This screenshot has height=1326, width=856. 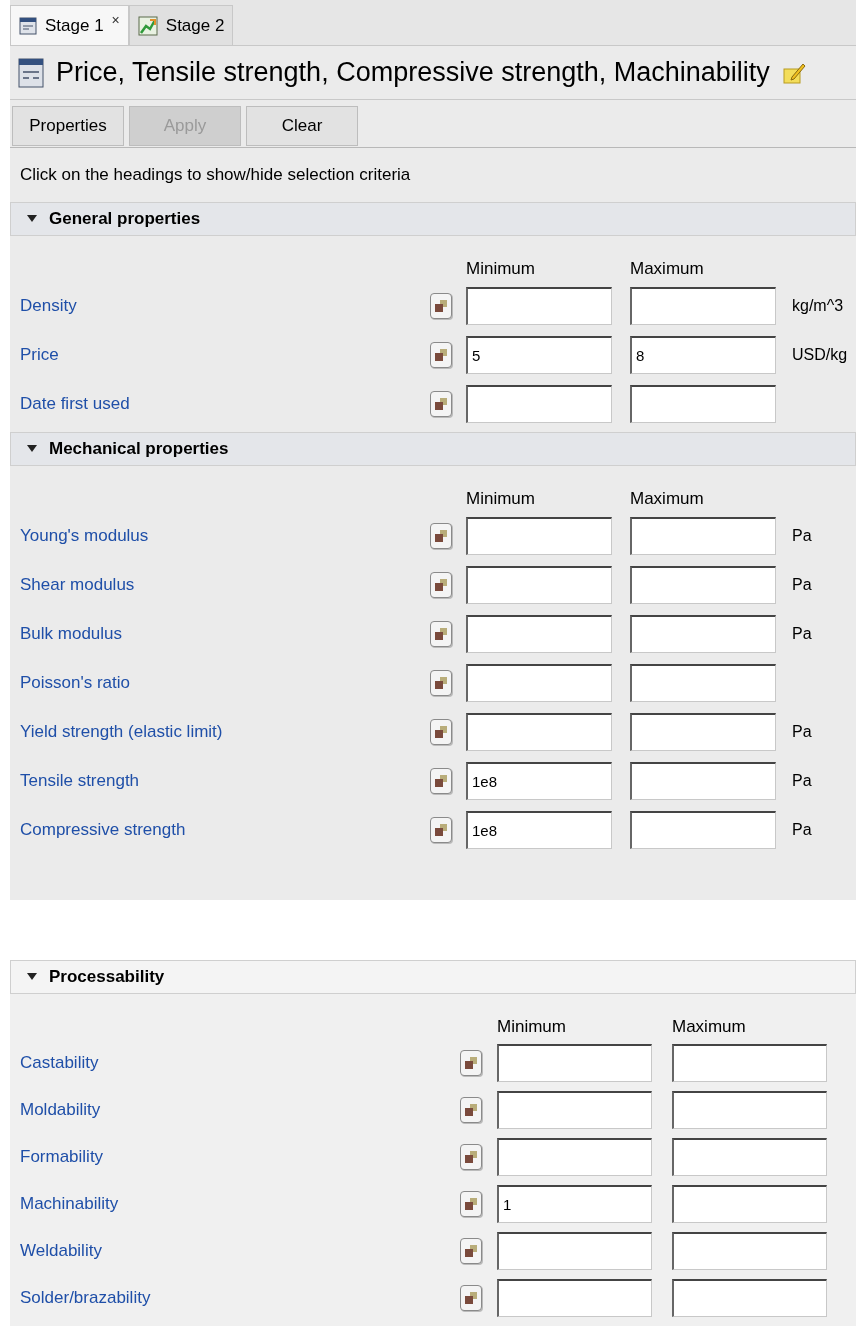 I want to click on property-link: Castability, so click(x=235, y=1063).